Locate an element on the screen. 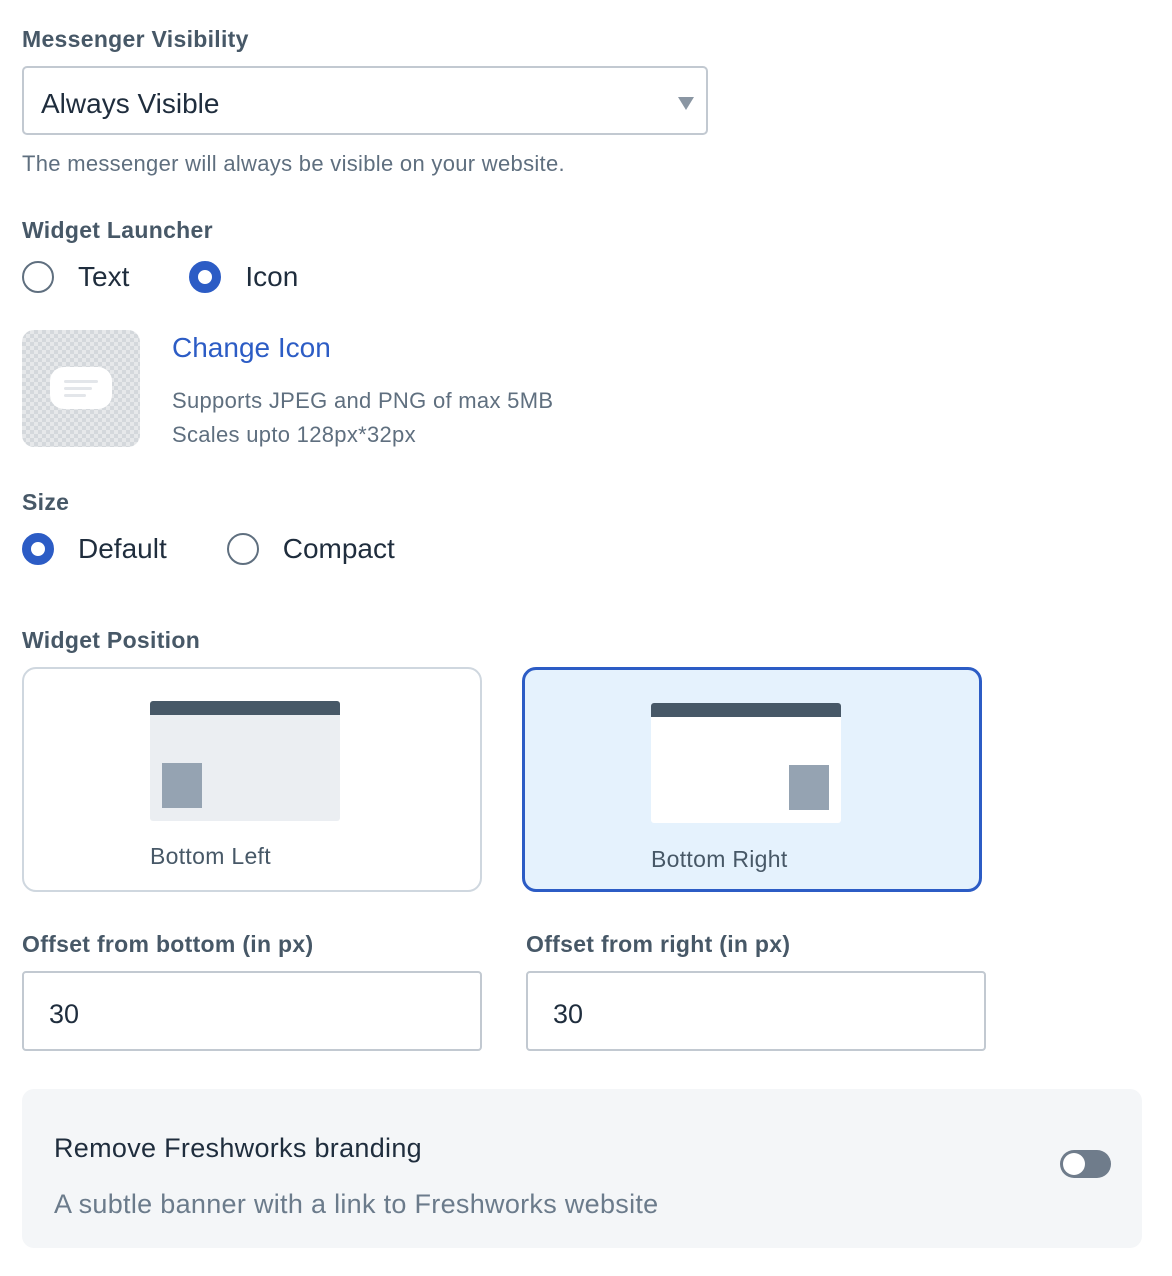 The width and height of the screenshot is (1172, 1276). offset-right-value: 30 is located at coordinates (568, 1014).